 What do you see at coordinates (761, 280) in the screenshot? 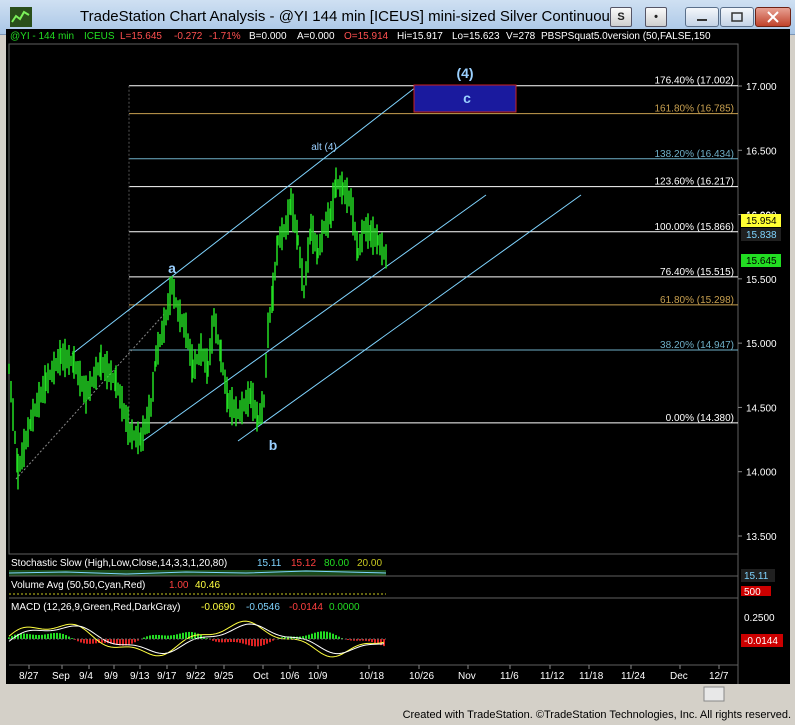
I see `price-tick-label: 15.500` at bounding box center [761, 280].